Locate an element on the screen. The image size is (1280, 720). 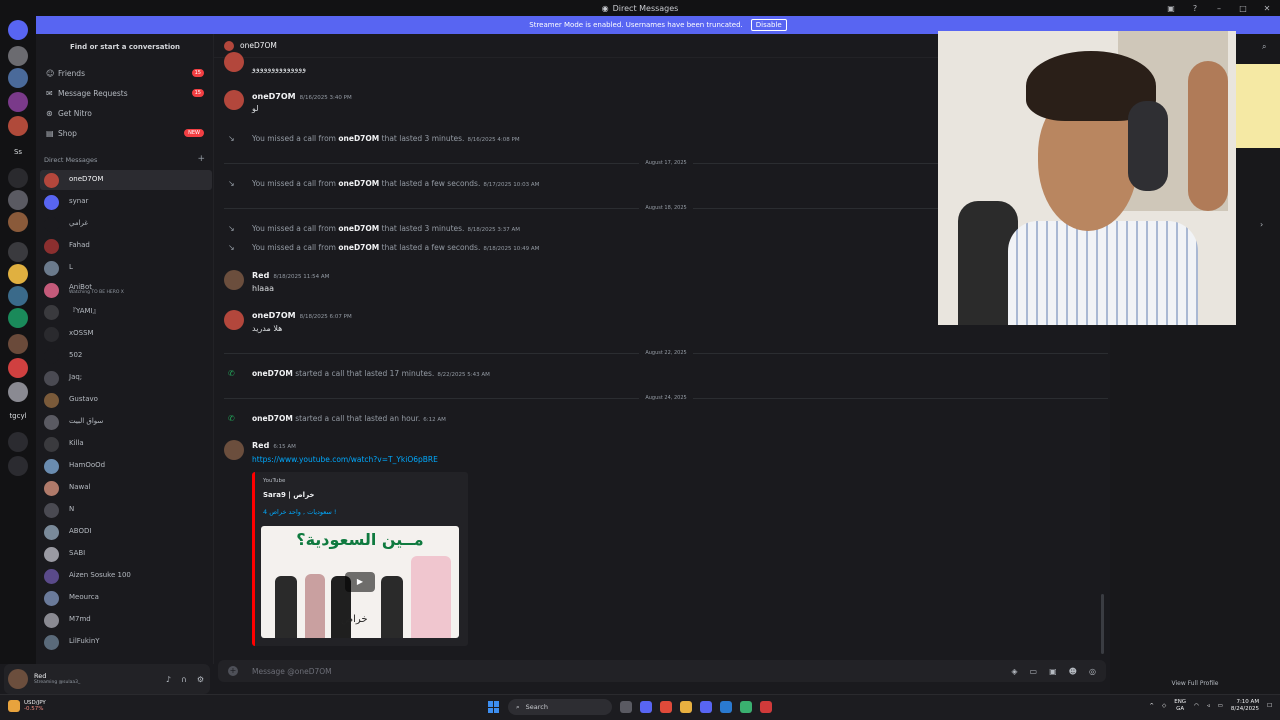
embed-provider: YouTube is located at coordinates (274, 481).